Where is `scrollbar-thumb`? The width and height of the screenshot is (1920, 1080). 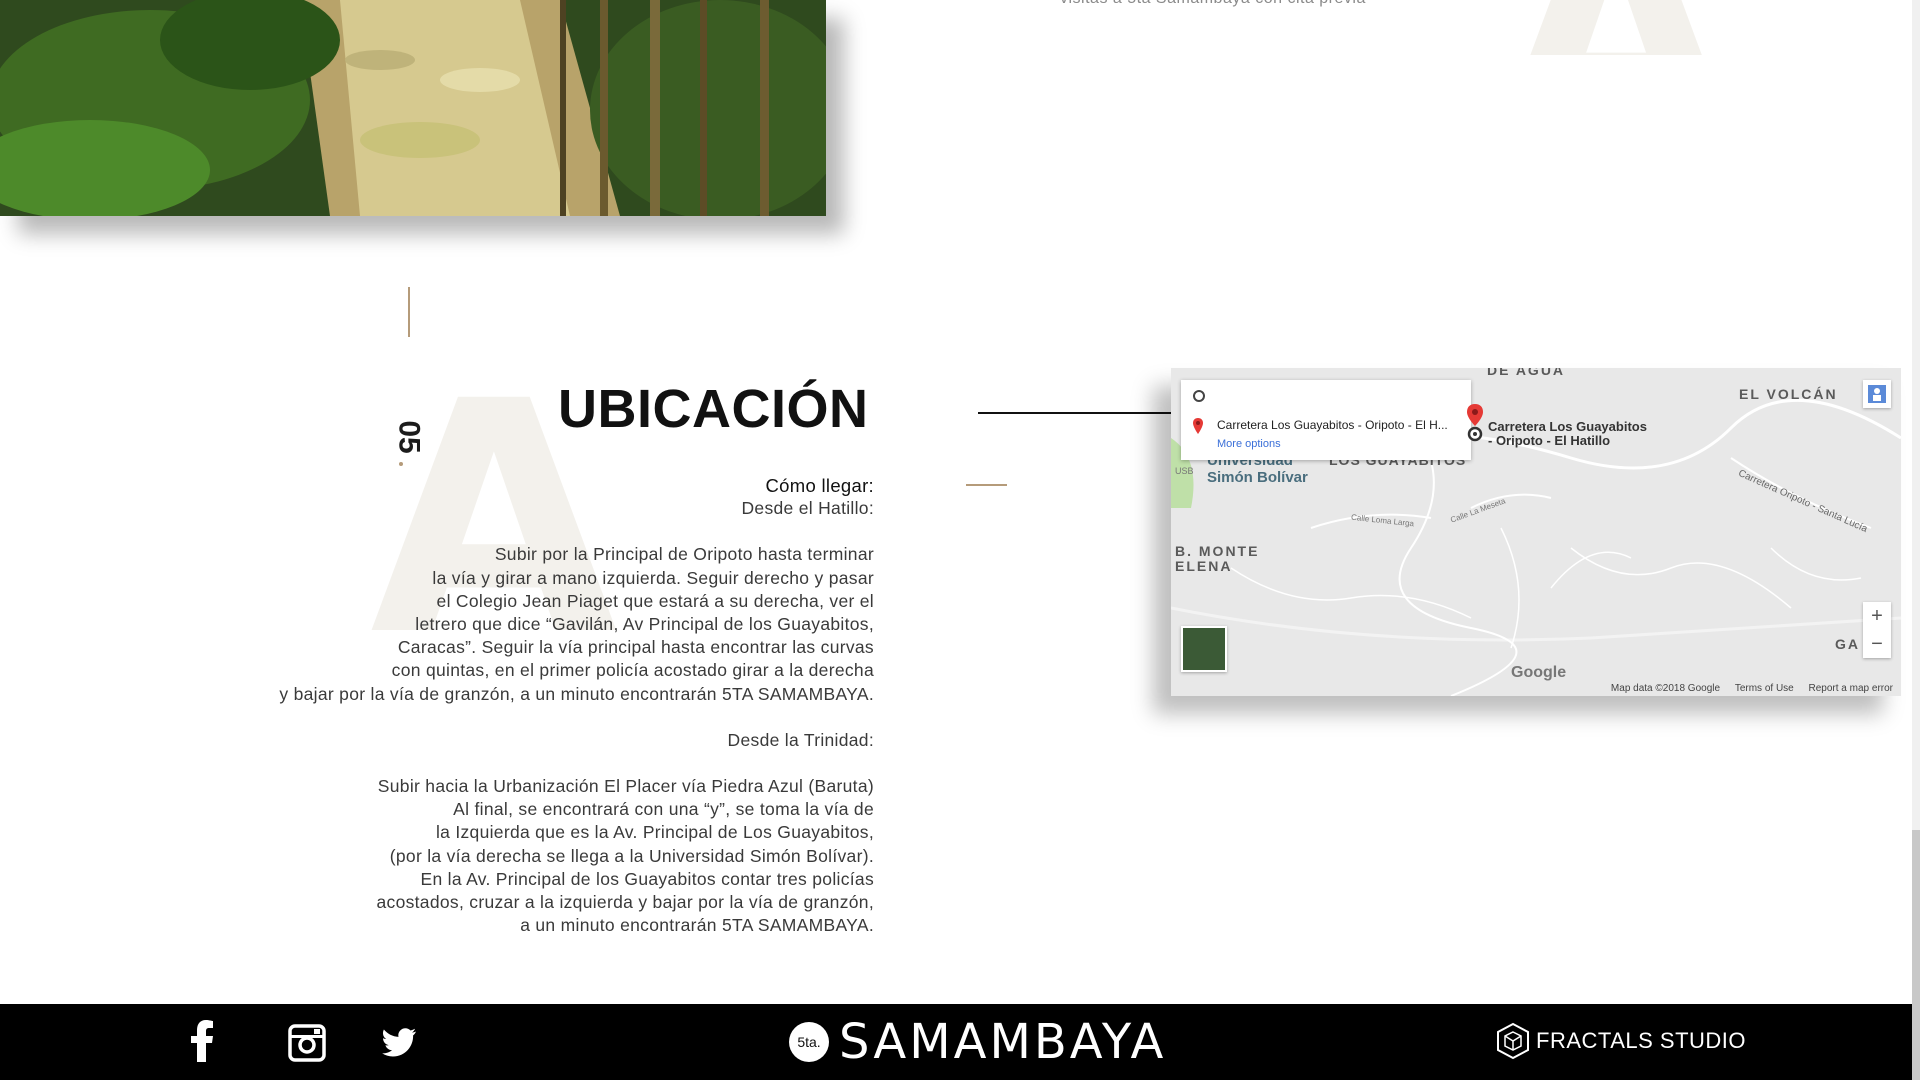
scrollbar-thumb is located at coordinates (1916, 955).